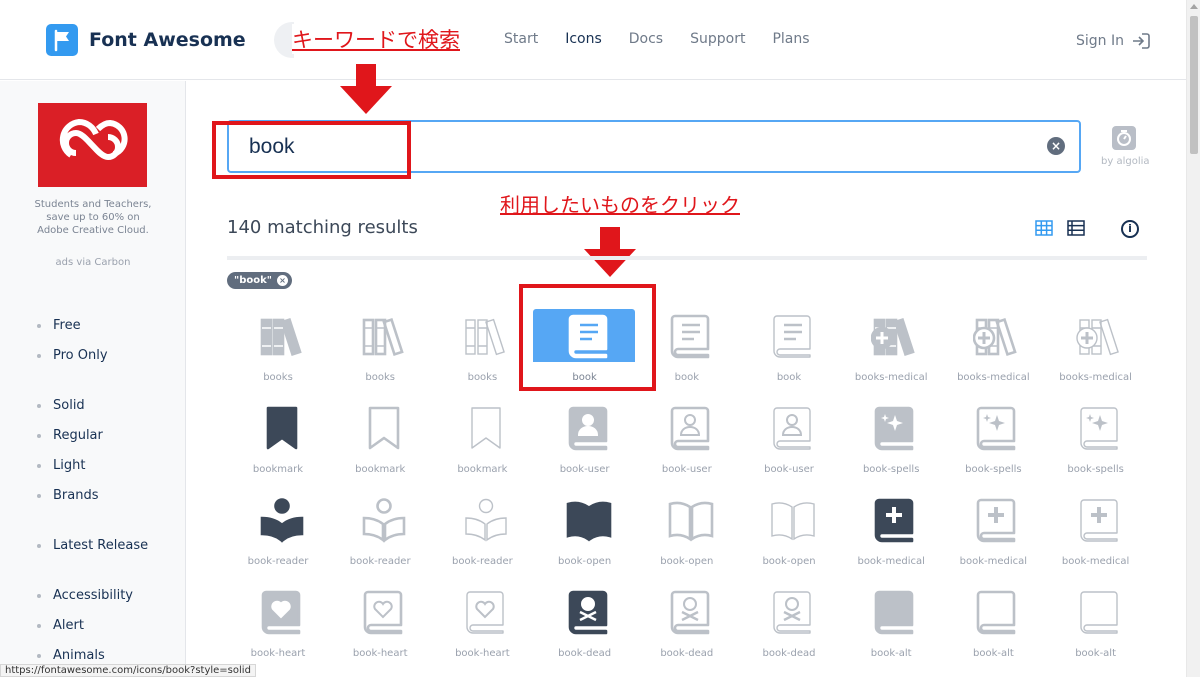 The width and height of the screenshot is (1200, 677). What do you see at coordinates (101, 545) in the screenshot?
I see `filter-label: Latest Release` at bounding box center [101, 545].